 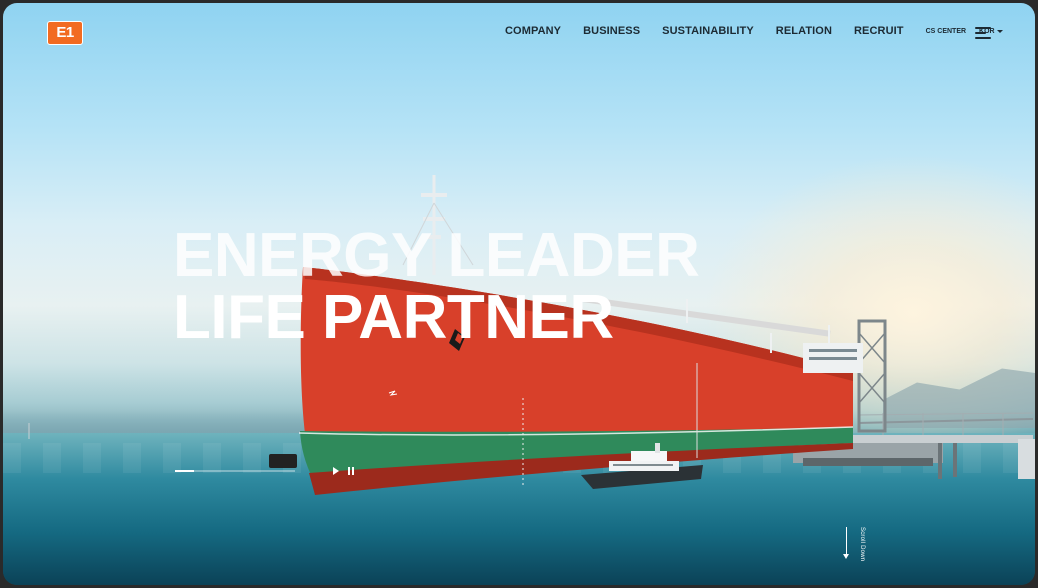 I want to click on caret-down-icon, so click(x=999, y=31).